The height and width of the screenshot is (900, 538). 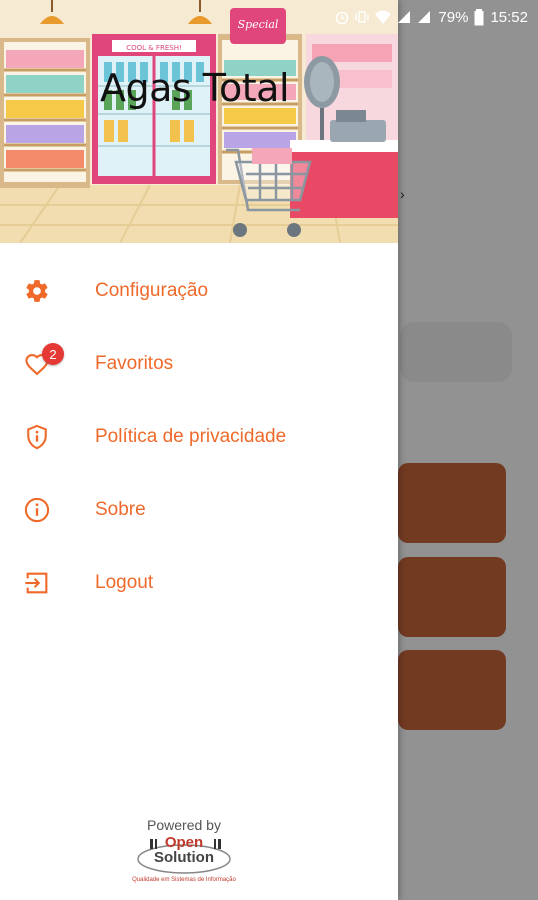 I want to click on menu-label-configuracao: Configuração, so click(x=152, y=290).